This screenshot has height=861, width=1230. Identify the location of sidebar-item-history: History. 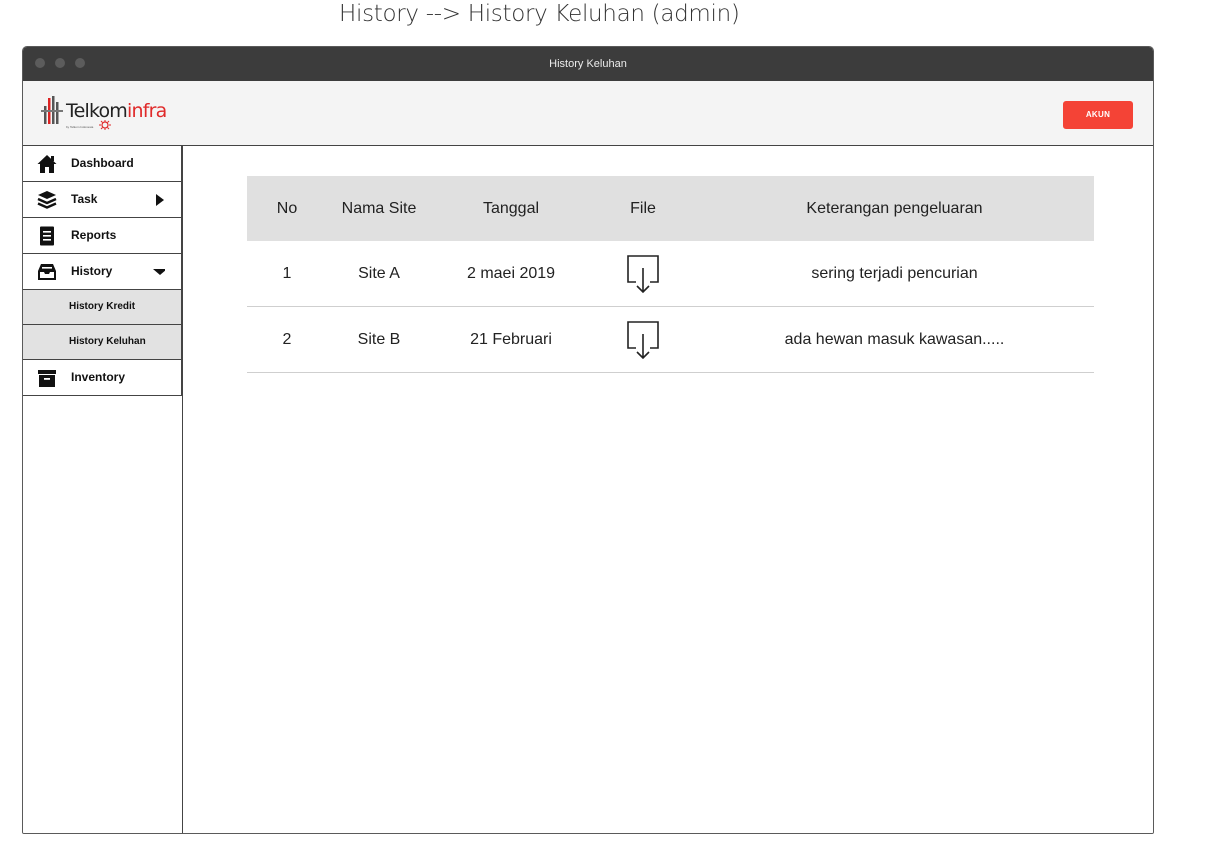
(102, 272).